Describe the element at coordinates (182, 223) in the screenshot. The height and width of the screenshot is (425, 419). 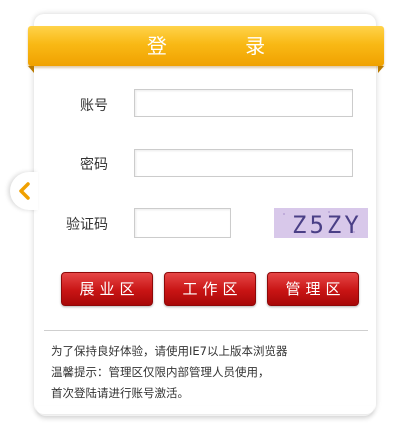
I see `captcha-input` at that location.